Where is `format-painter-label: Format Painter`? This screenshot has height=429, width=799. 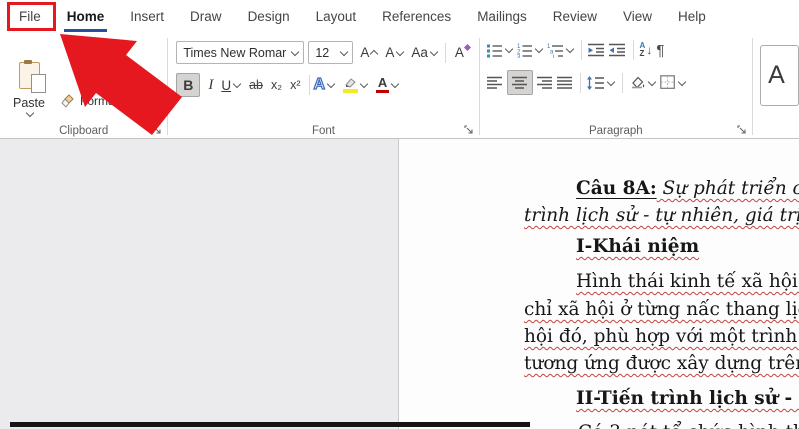
format-painter-label: Format Painter is located at coordinates (120, 101).